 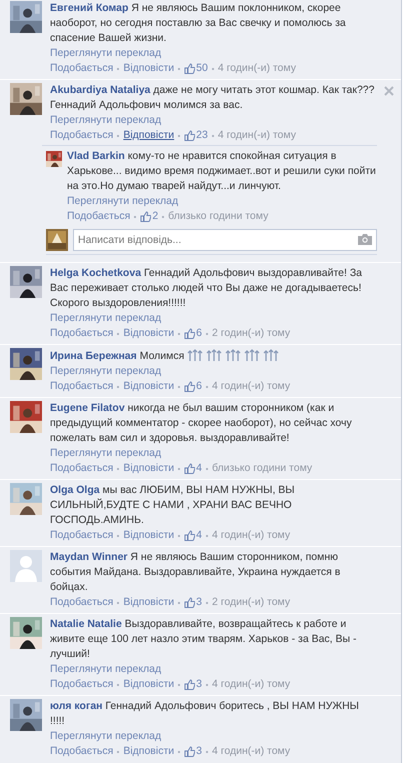 What do you see at coordinates (86, 624) in the screenshot?
I see `author-link: Natalie Natalie` at bounding box center [86, 624].